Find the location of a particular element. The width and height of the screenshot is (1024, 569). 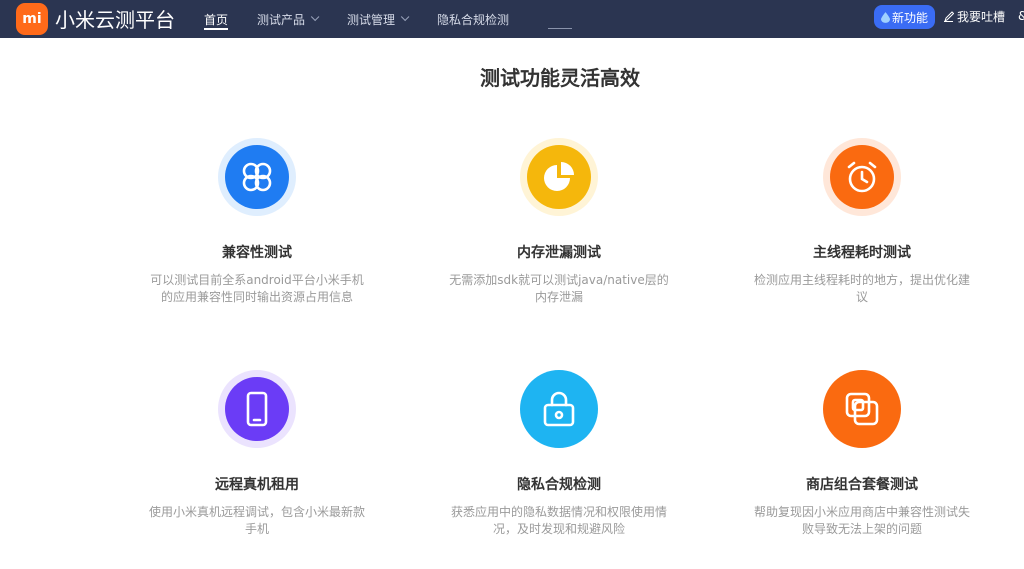

new-feature-button: 新功能 is located at coordinates (904, 17).